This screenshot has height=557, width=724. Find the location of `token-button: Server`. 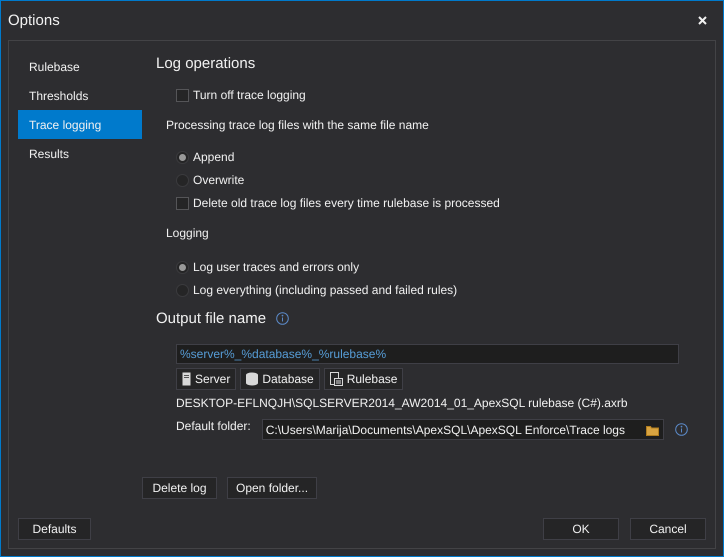

token-button: Server is located at coordinates (206, 379).